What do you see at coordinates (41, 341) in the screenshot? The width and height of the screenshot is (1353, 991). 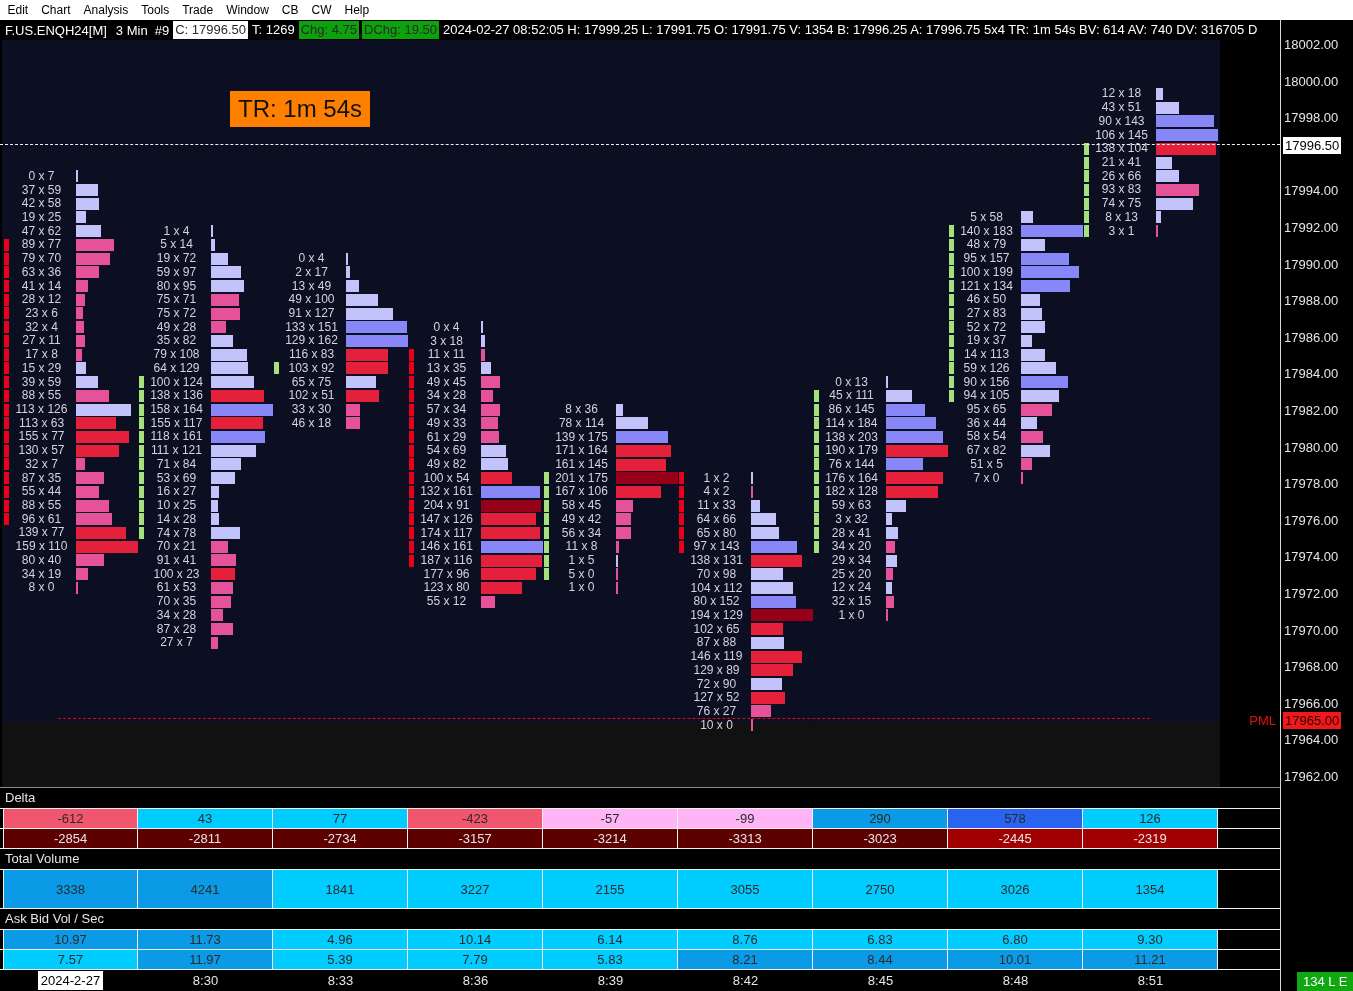 I see `bid-ask-label: 27 x 11` at bounding box center [41, 341].